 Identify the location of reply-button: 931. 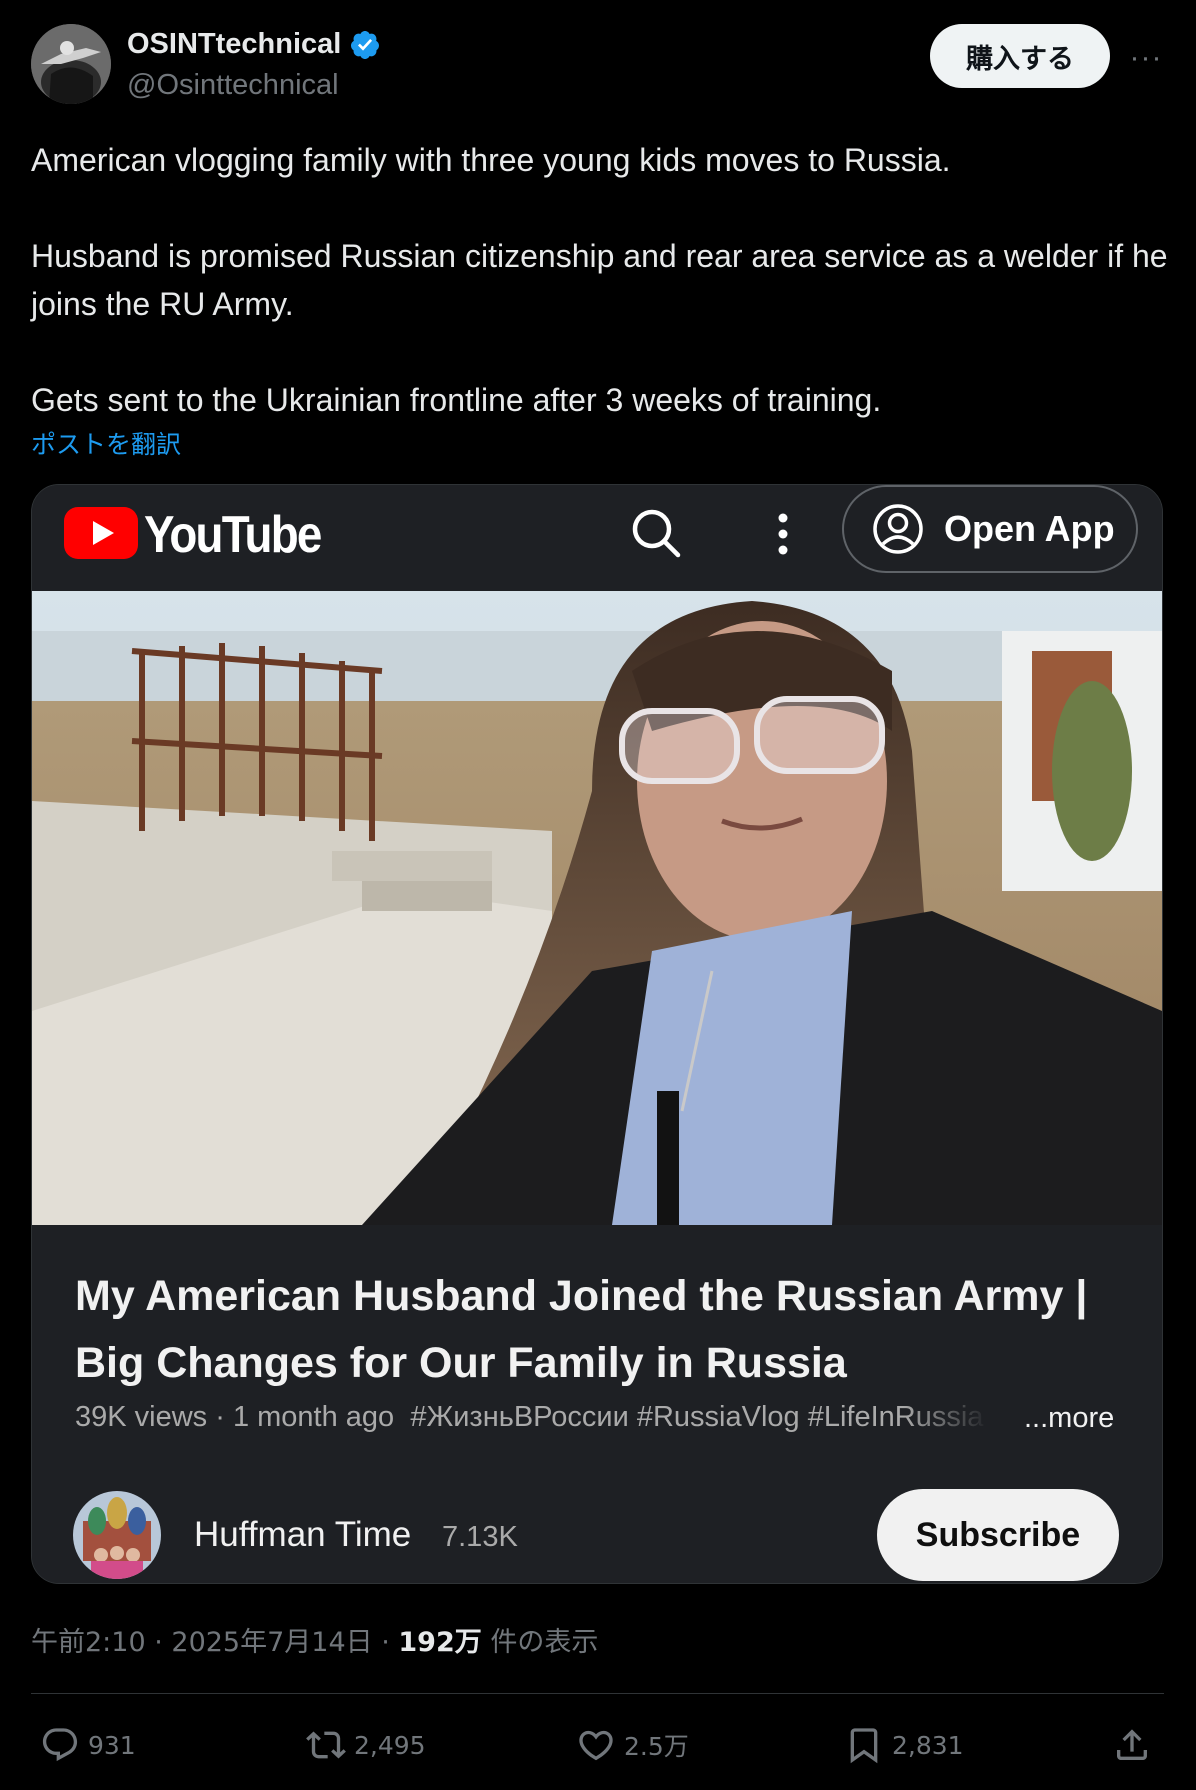
(88, 1745).